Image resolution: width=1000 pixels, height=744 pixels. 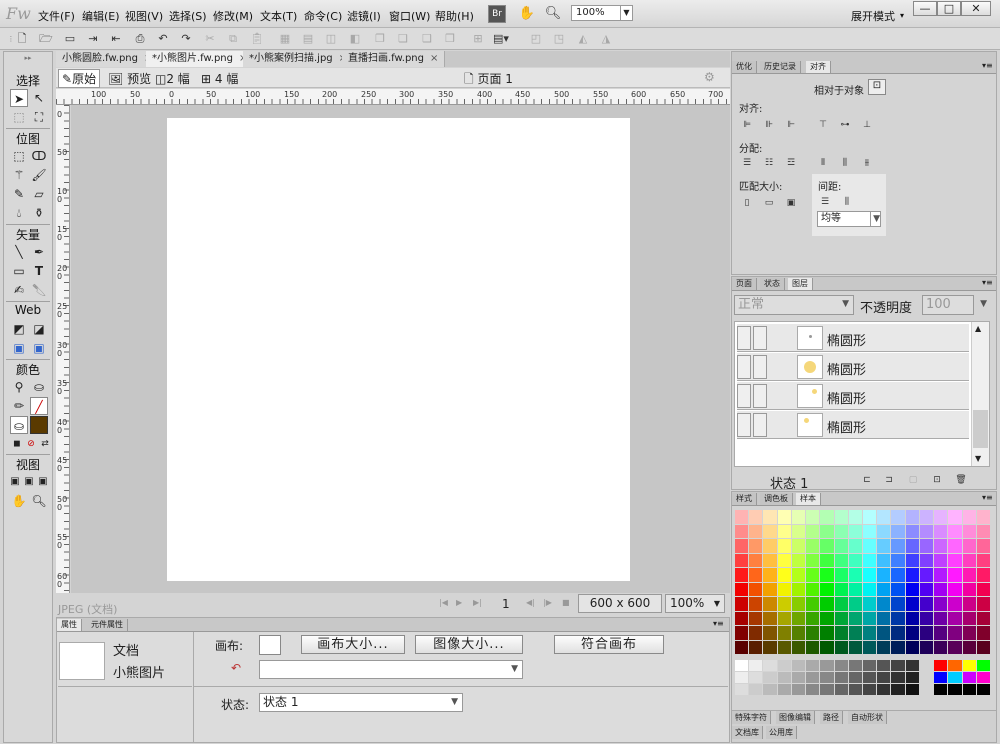 I want to click on tab-optimize: 优化, so click(x=744, y=67).